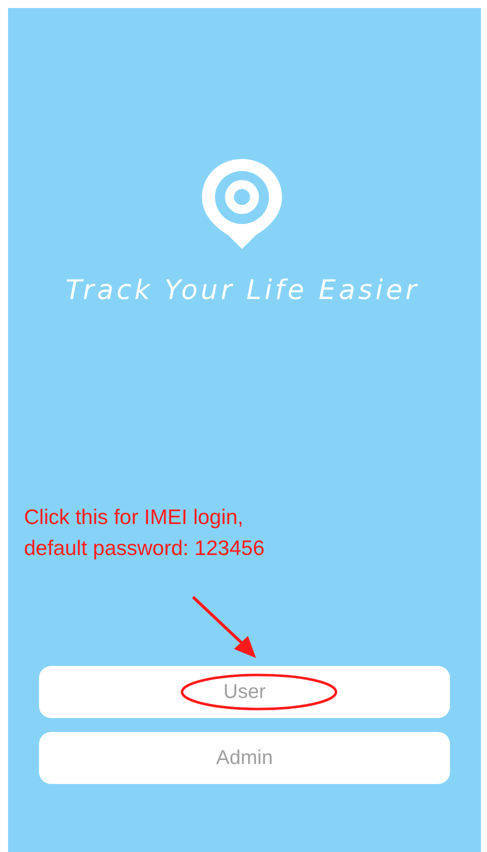 The width and height of the screenshot is (487, 852). What do you see at coordinates (244, 692) in the screenshot?
I see `login-button: User` at bounding box center [244, 692].